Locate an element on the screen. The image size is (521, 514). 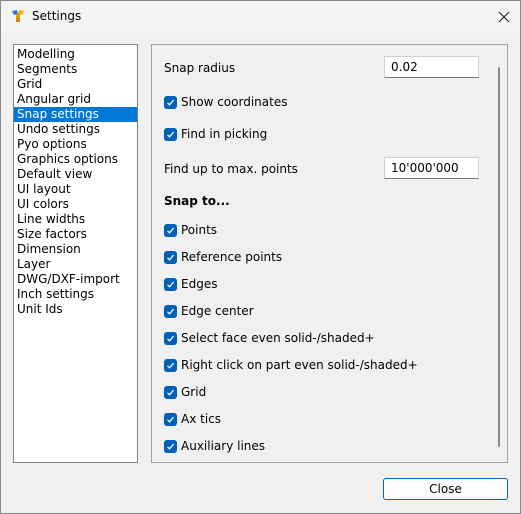
sidebar-item: Modelling is located at coordinates (75, 54).